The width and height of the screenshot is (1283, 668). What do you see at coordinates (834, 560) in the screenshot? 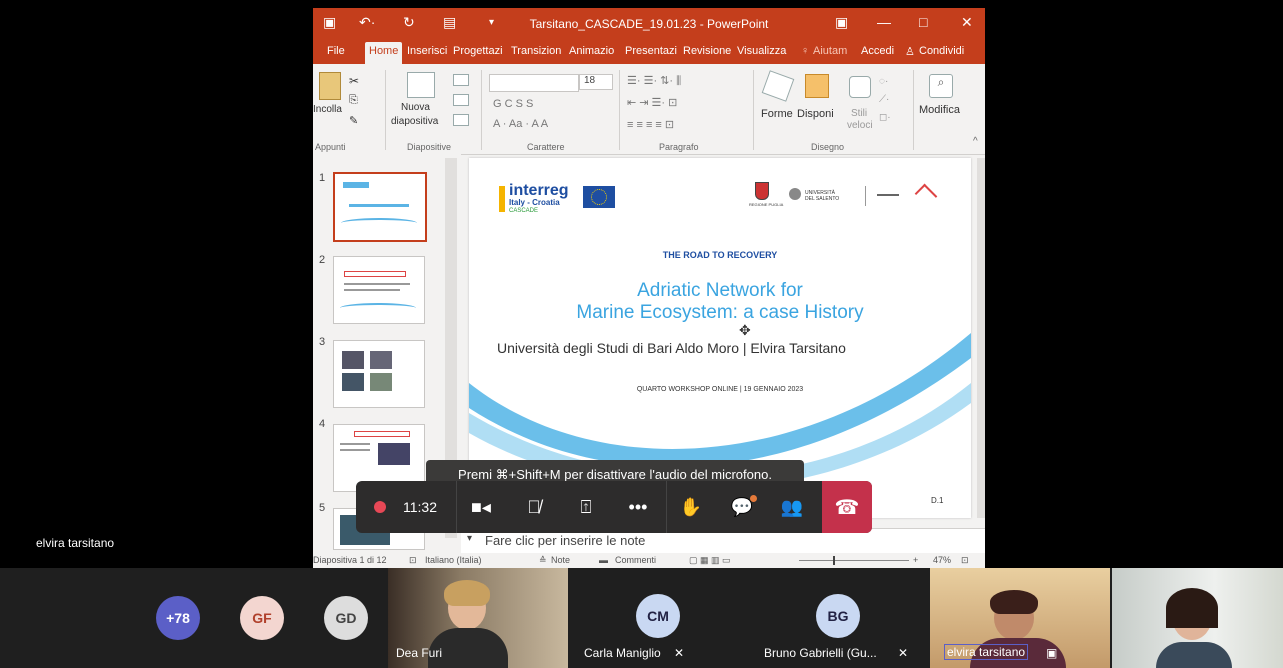
I see `zoom-slider-thumb` at bounding box center [834, 560].